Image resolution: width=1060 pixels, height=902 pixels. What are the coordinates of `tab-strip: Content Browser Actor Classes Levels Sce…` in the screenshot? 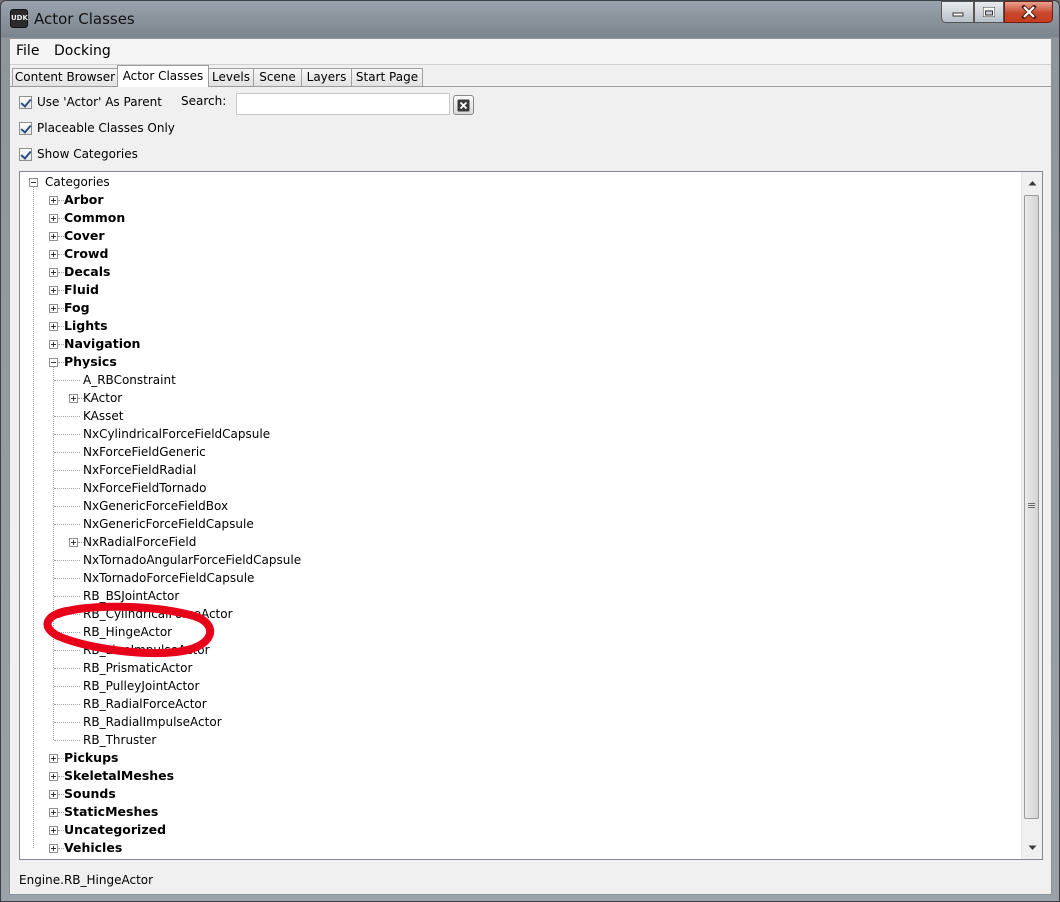 It's located at (530, 76).